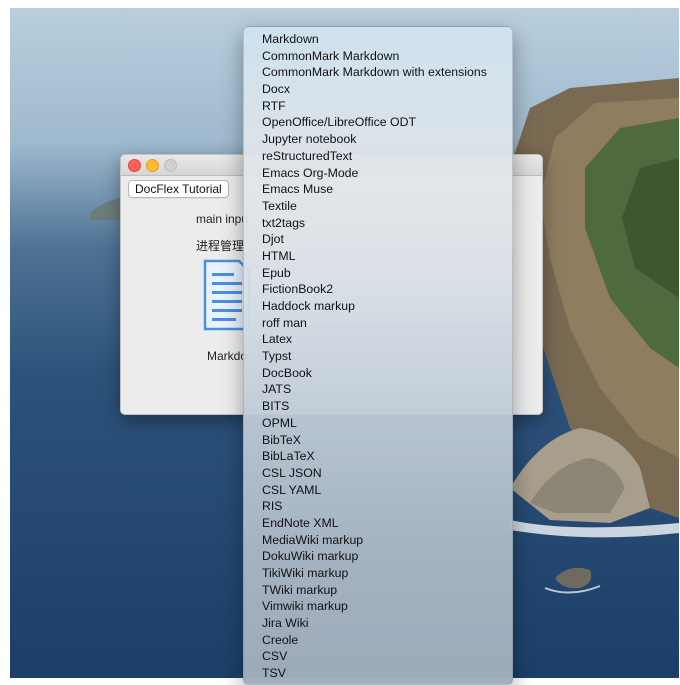  I want to click on menu-item: DokuWiki markup, so click(378, 556).